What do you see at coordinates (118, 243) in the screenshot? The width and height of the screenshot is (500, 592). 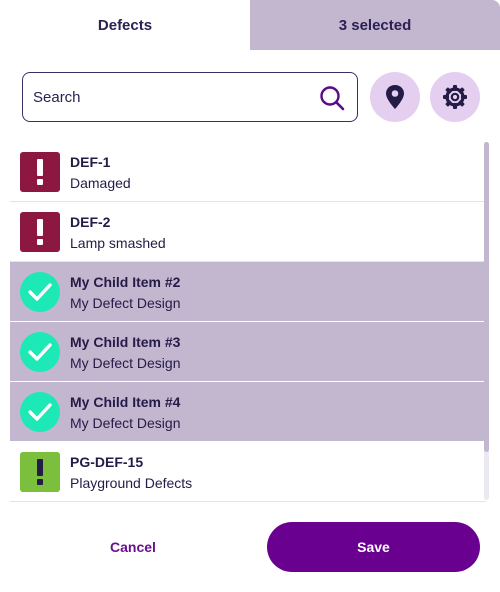 I see `list-item-subtitle: Lamp smashed` at bounding box center [118, 243].